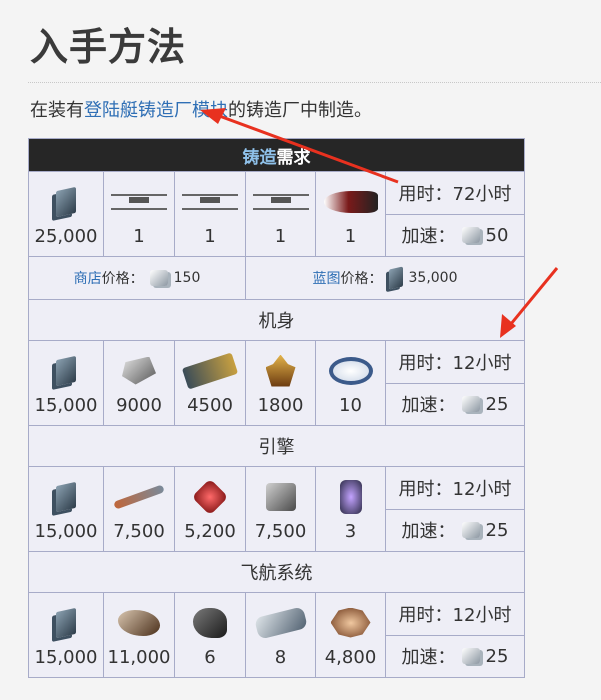 The height and width of the screenshot is (700, 601). What do you see at coordinates (210, 383) in the screenshot?
I see `airframe-resource-3: 4500` at bounding box center [210, 383].